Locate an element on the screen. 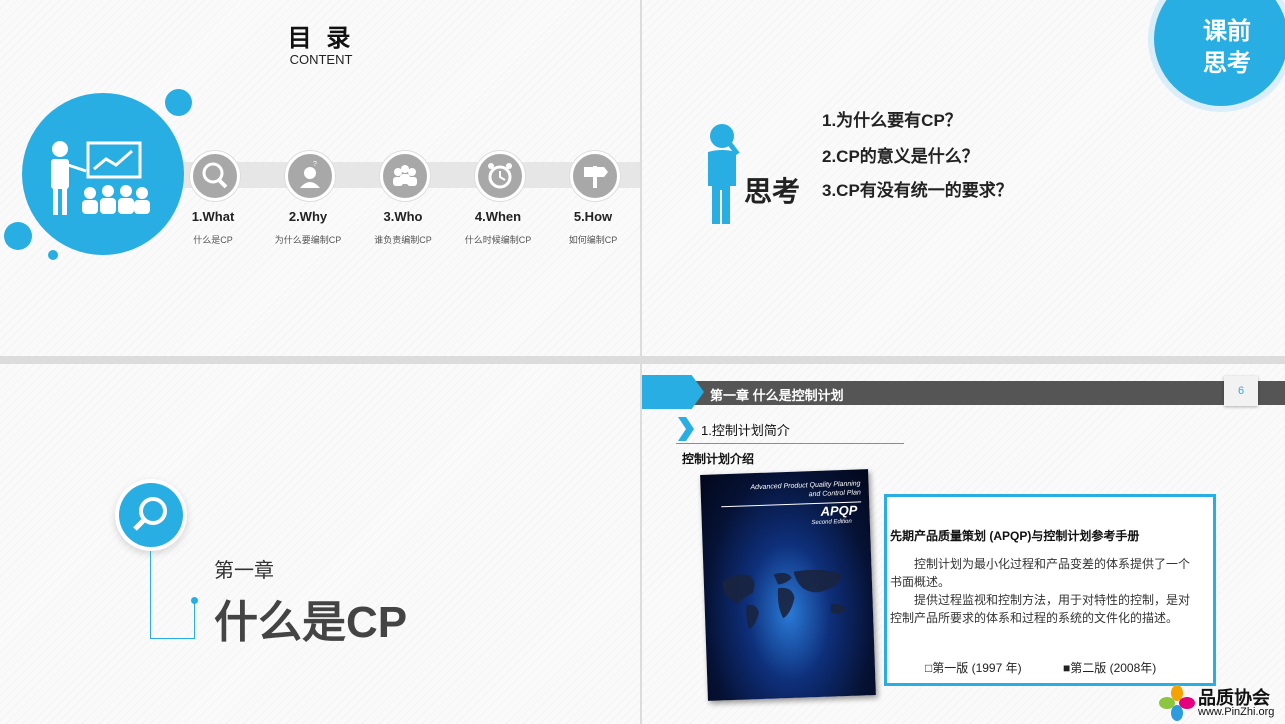 This screenshot has height=724, width=1285. section-chevron-icon is located at coordinates (686, 429).